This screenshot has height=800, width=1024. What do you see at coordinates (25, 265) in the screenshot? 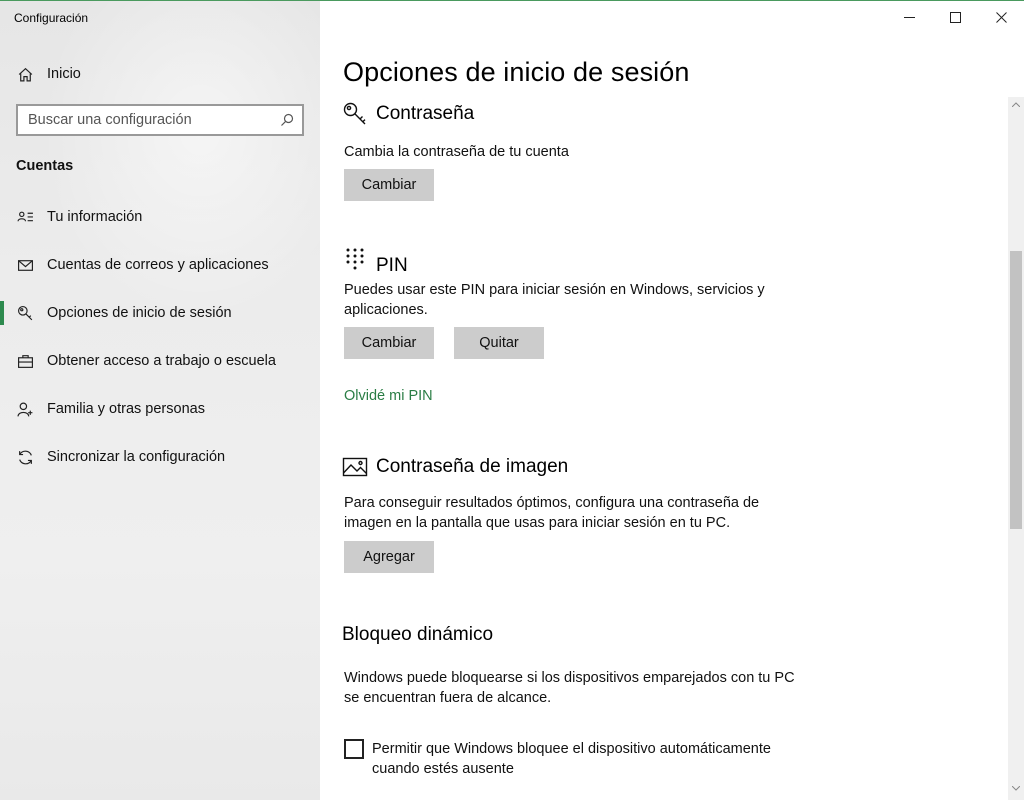
I see `mail-icon` at bounding box center [25, 265].